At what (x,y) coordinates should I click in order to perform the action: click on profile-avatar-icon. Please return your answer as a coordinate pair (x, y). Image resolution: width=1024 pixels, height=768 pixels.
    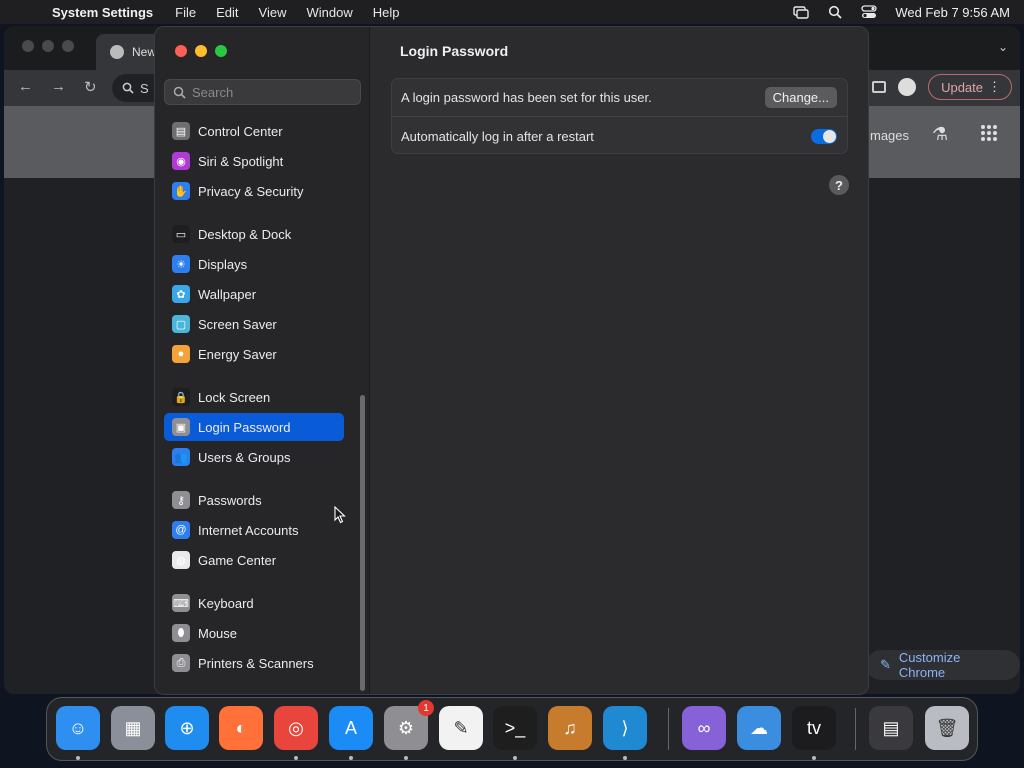
    Looking at the image, I should click on (907, 87).